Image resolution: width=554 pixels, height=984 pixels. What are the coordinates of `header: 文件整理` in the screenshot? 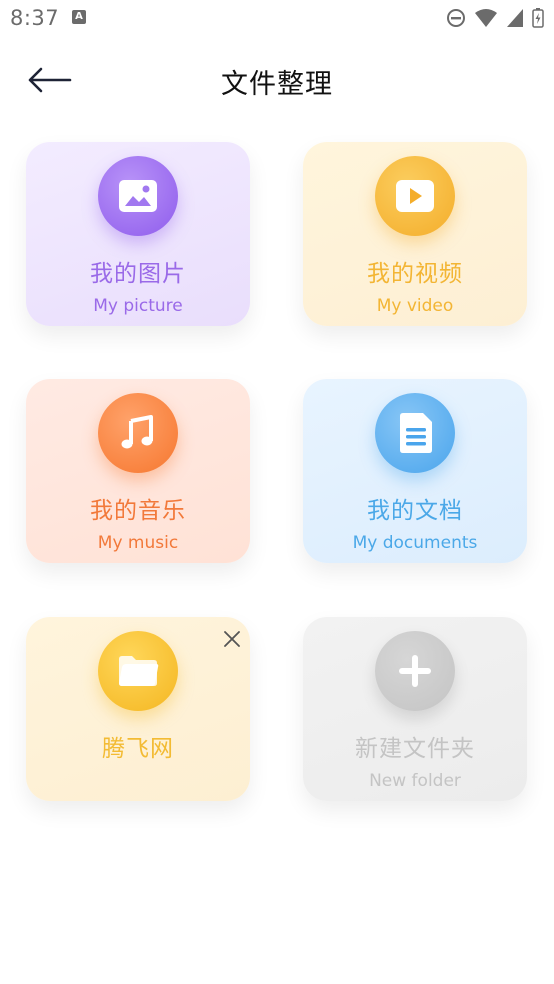 It's located at (277, 80).